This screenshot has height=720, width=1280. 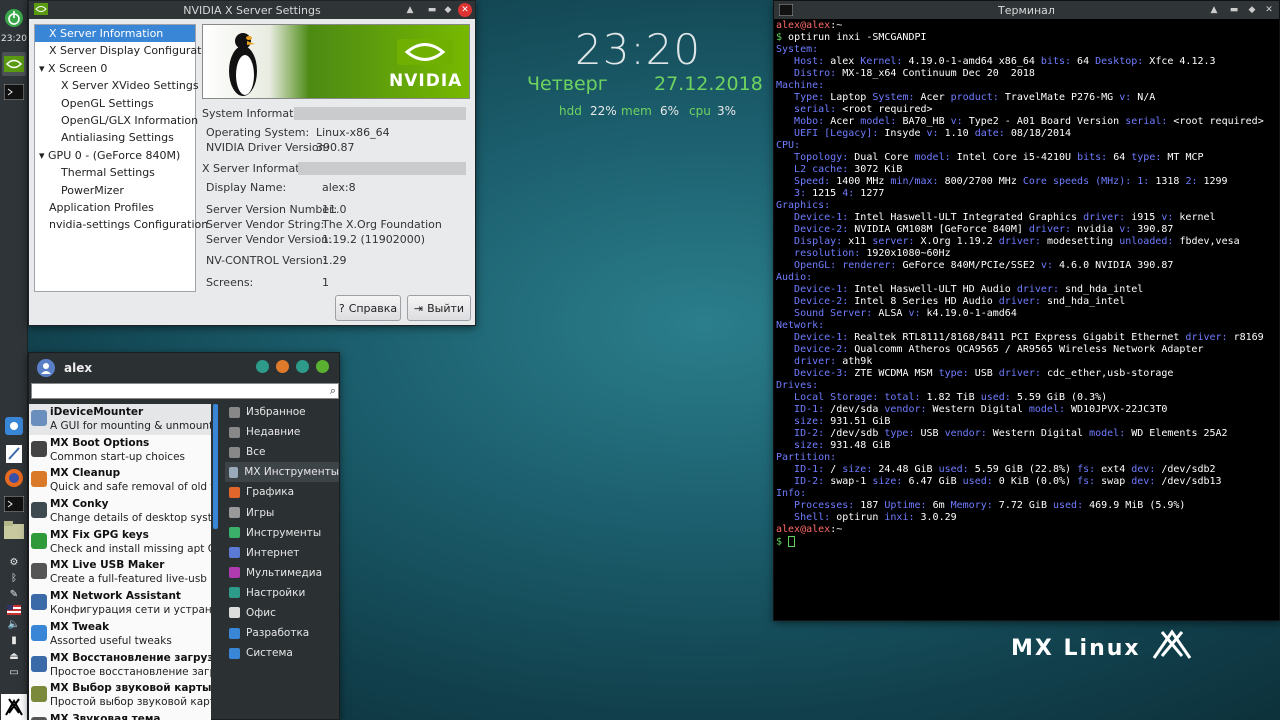 What do you see at coordinates (14, 426) in the screenshot?
I see `launcher-settings` at bounding box center [14, 426].